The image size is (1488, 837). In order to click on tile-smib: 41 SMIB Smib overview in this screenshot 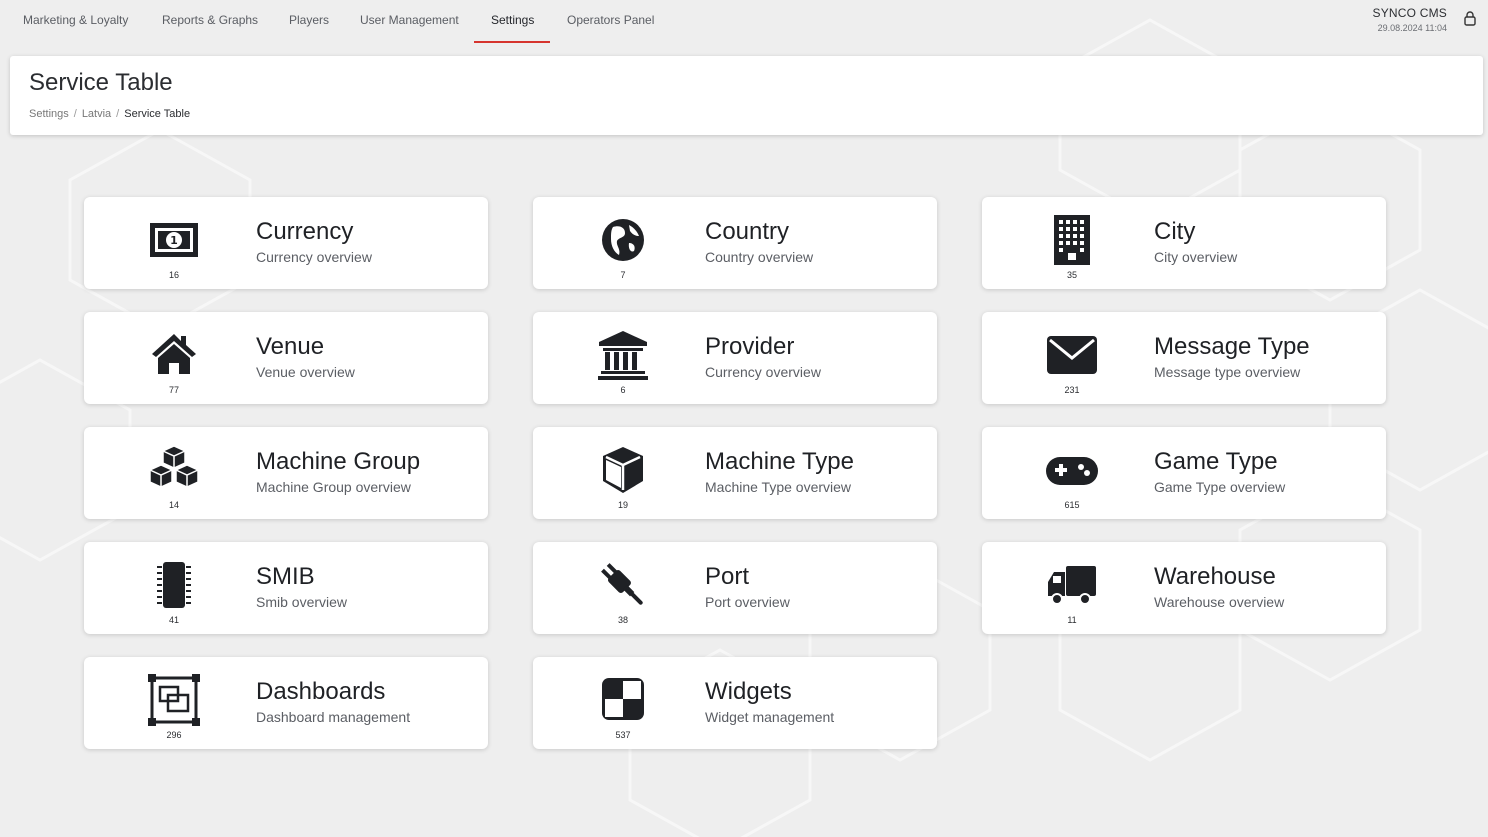, I will do `click(286, 588)`.